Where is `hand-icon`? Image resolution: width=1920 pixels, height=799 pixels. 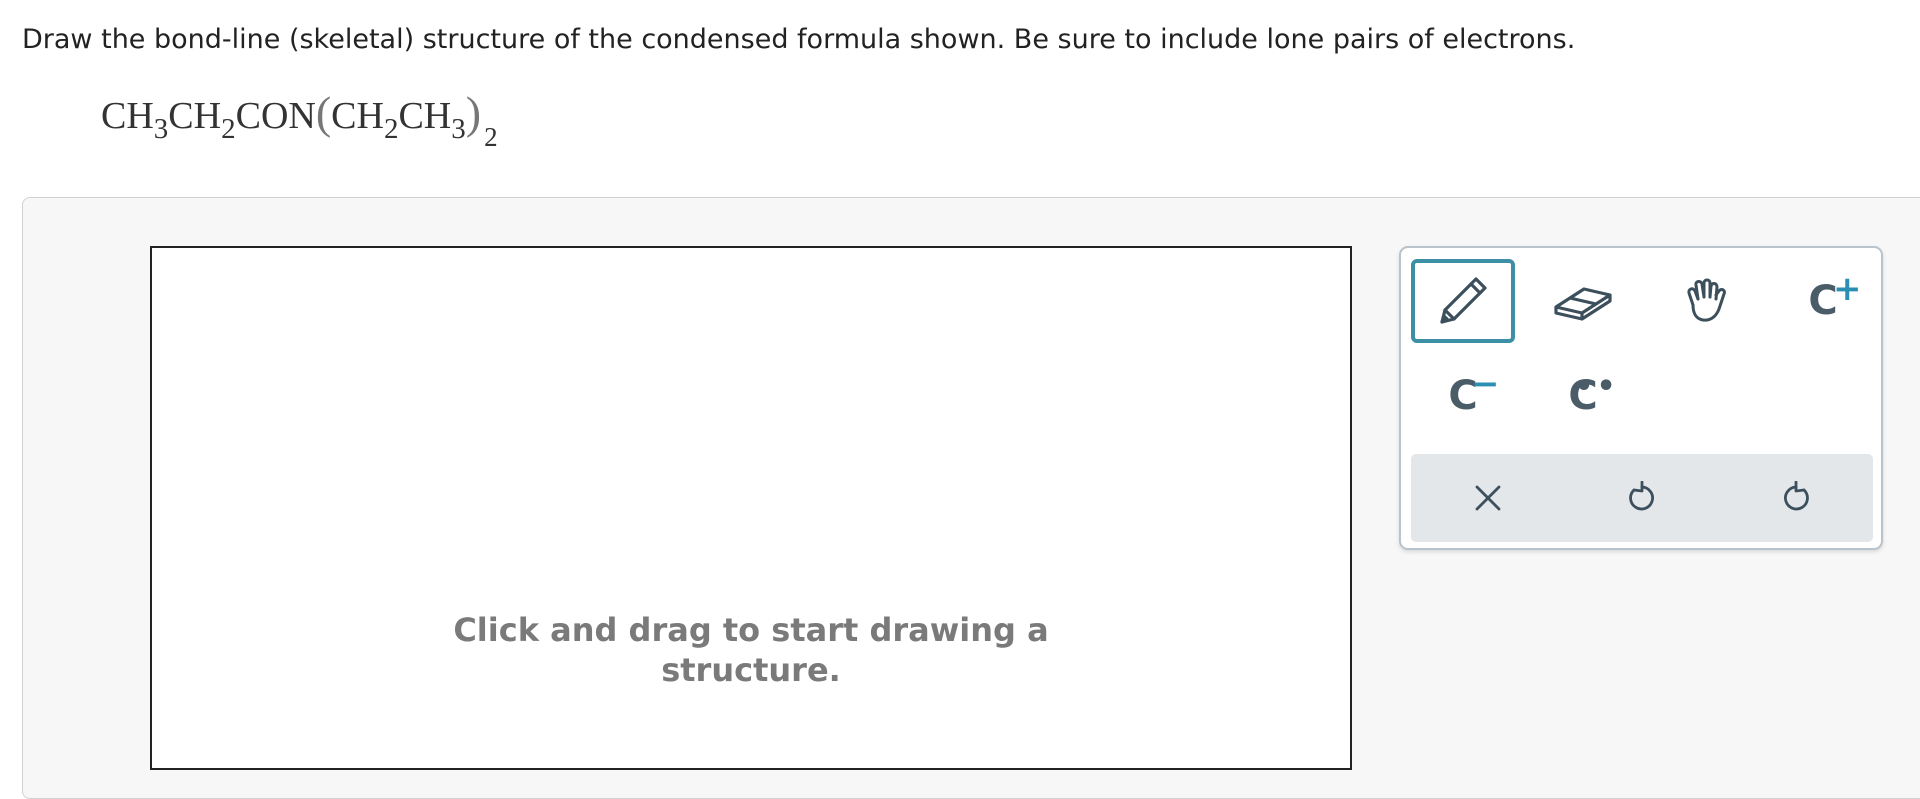 hand-icon is located at coordinates (1706, 300).